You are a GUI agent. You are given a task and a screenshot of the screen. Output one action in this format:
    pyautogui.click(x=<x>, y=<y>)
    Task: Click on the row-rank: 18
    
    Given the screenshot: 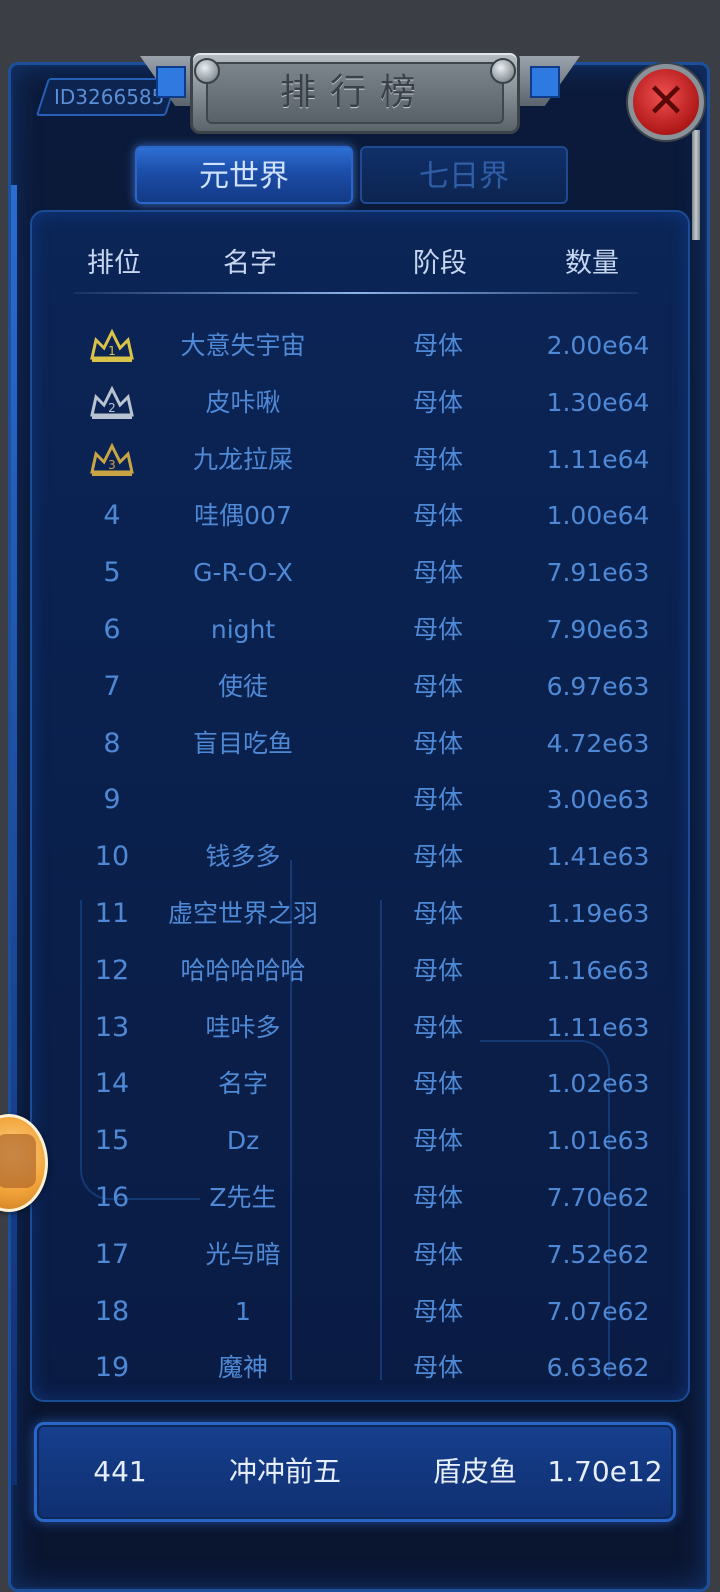 What is the action you would take?
    pyautogui.click(x=112, y=1311)
    